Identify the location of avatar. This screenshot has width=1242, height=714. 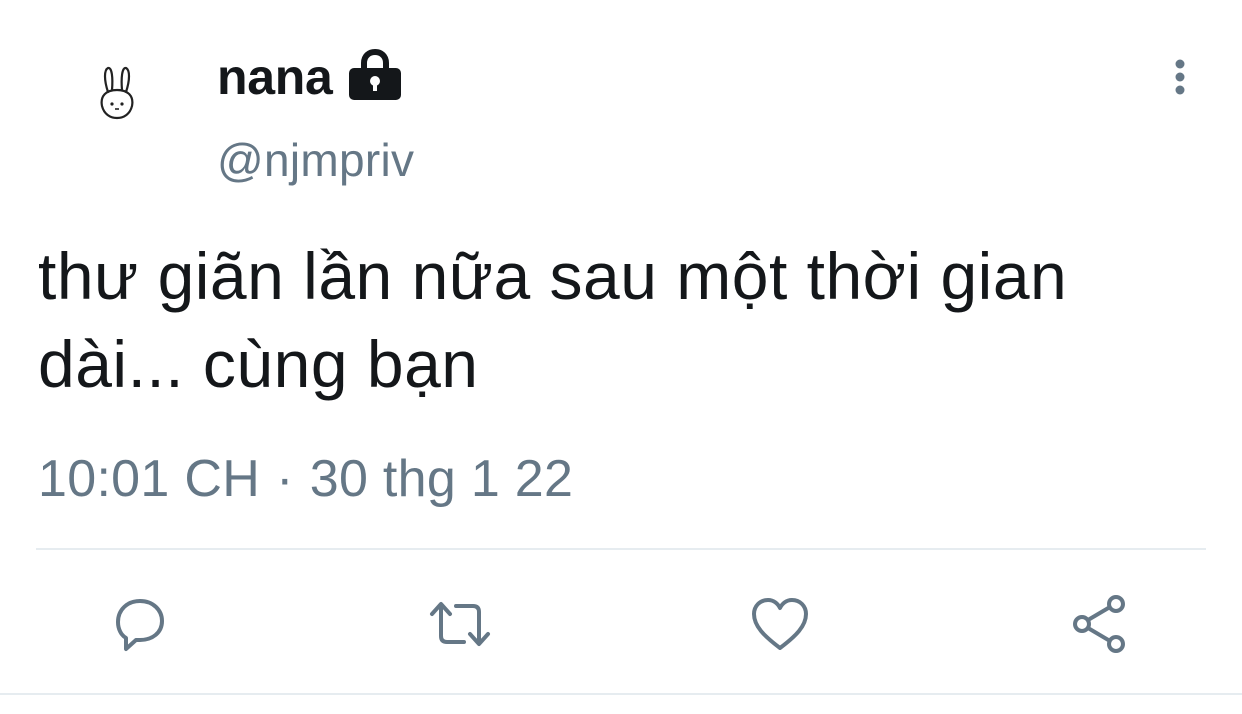
(117, 89).